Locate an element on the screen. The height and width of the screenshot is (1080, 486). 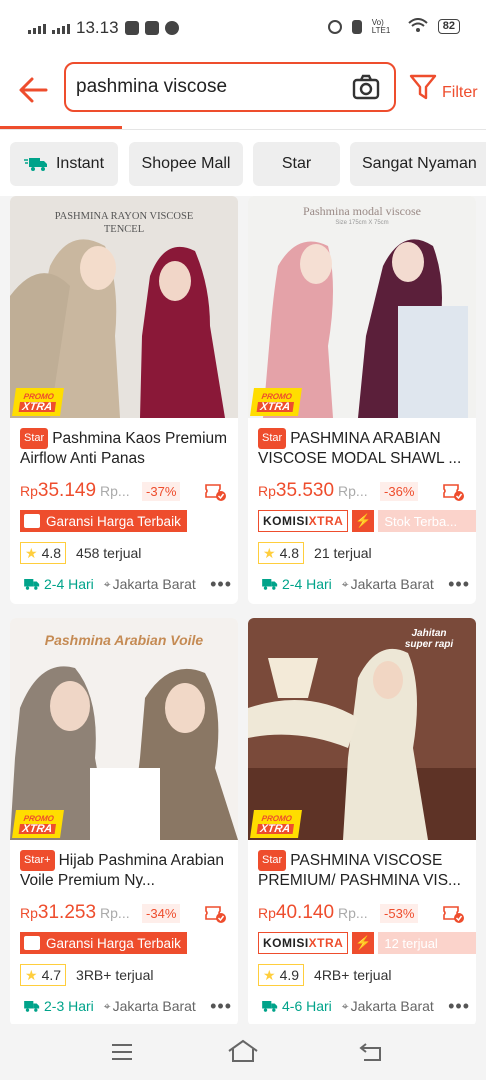
search-header: pashmina viscose Filter is located at coordinates (243, 93).